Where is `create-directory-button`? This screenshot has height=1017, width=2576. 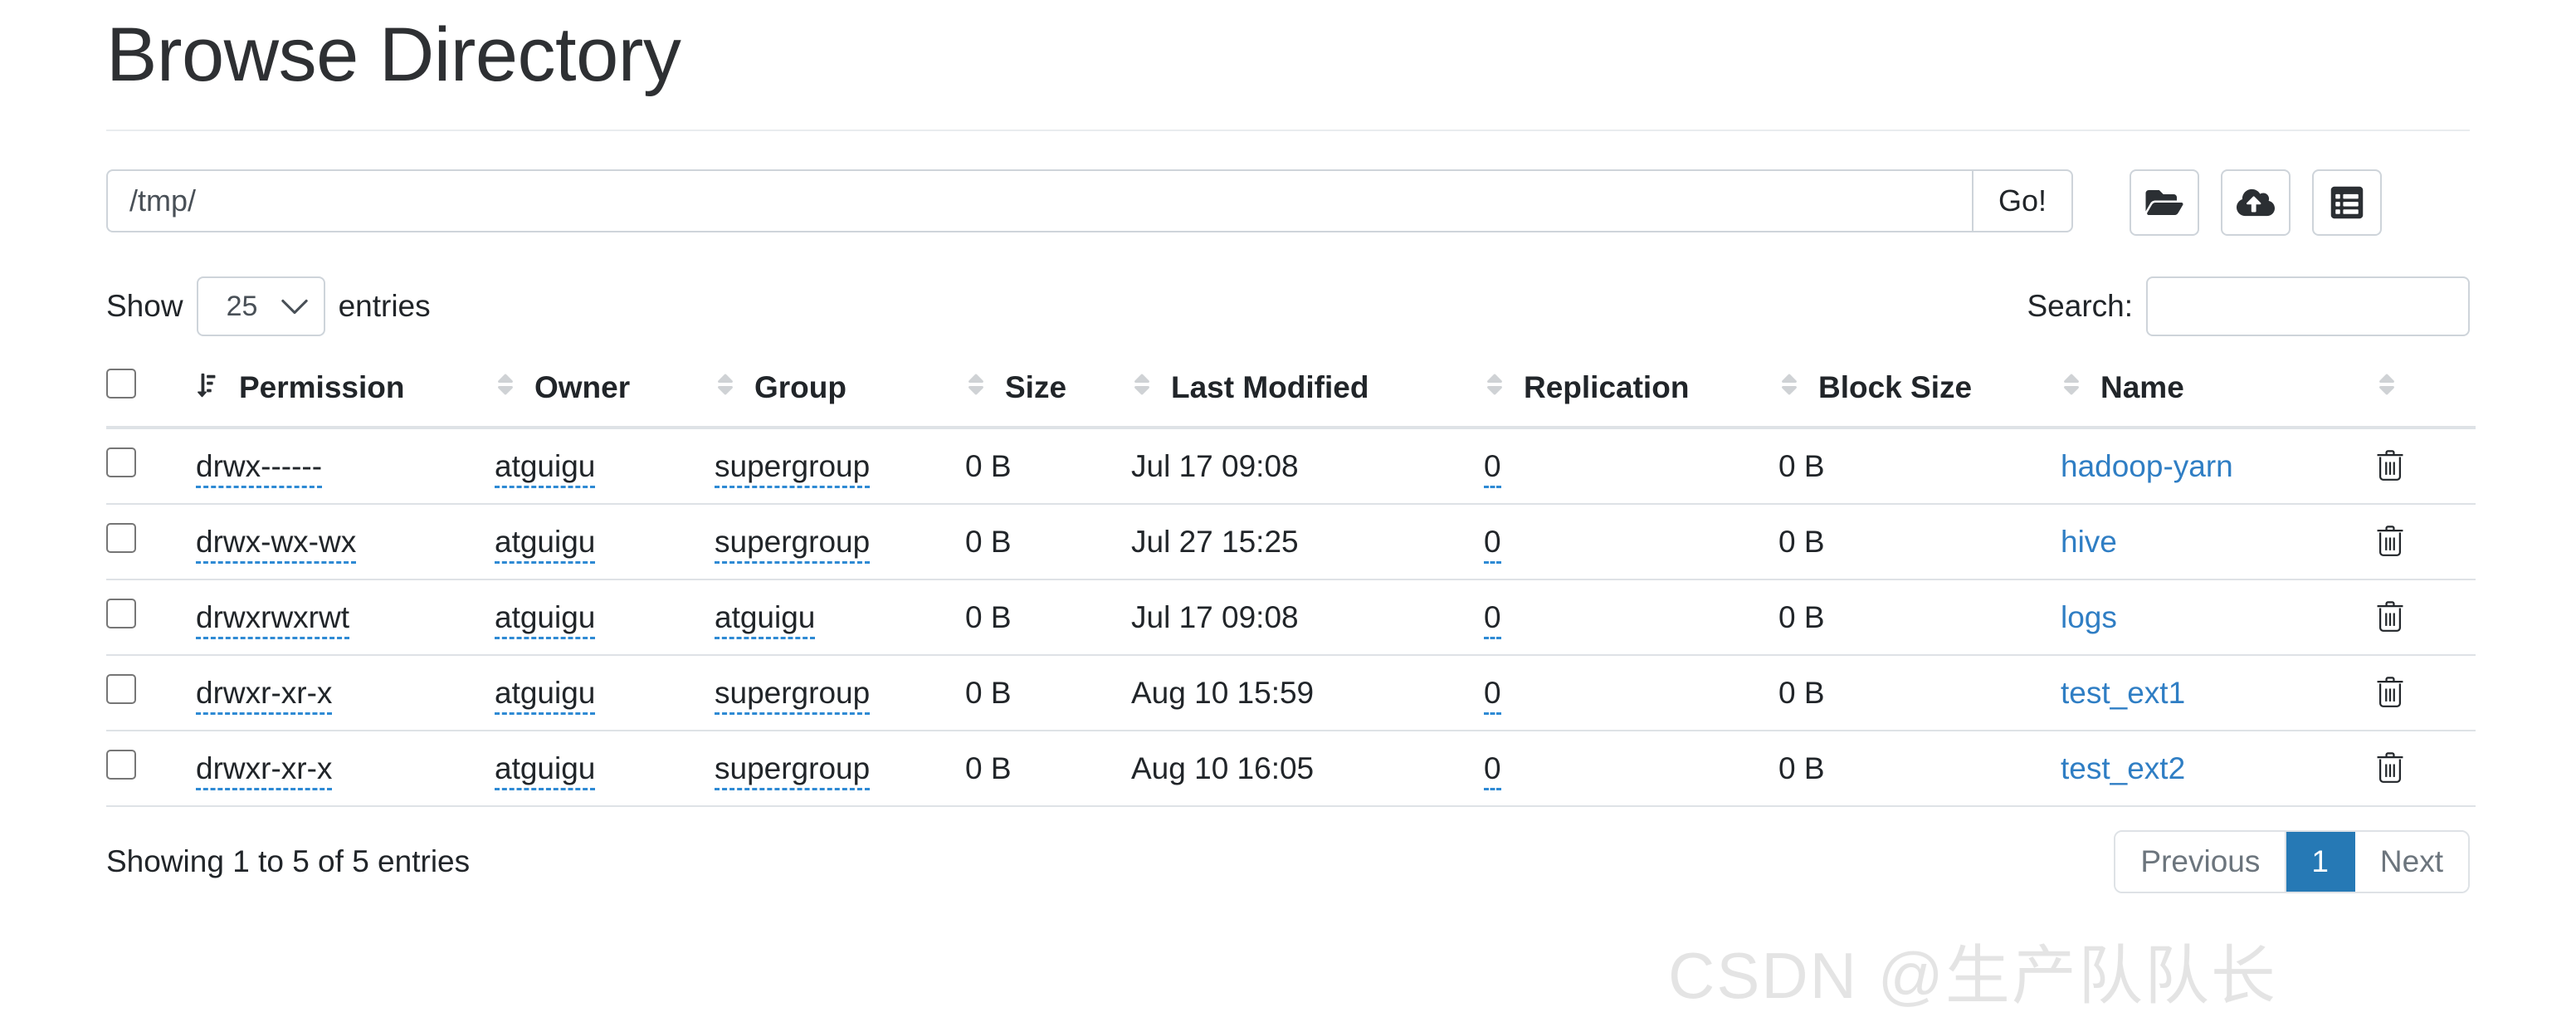 create-directory-button is located at coordinates (2164, 202).